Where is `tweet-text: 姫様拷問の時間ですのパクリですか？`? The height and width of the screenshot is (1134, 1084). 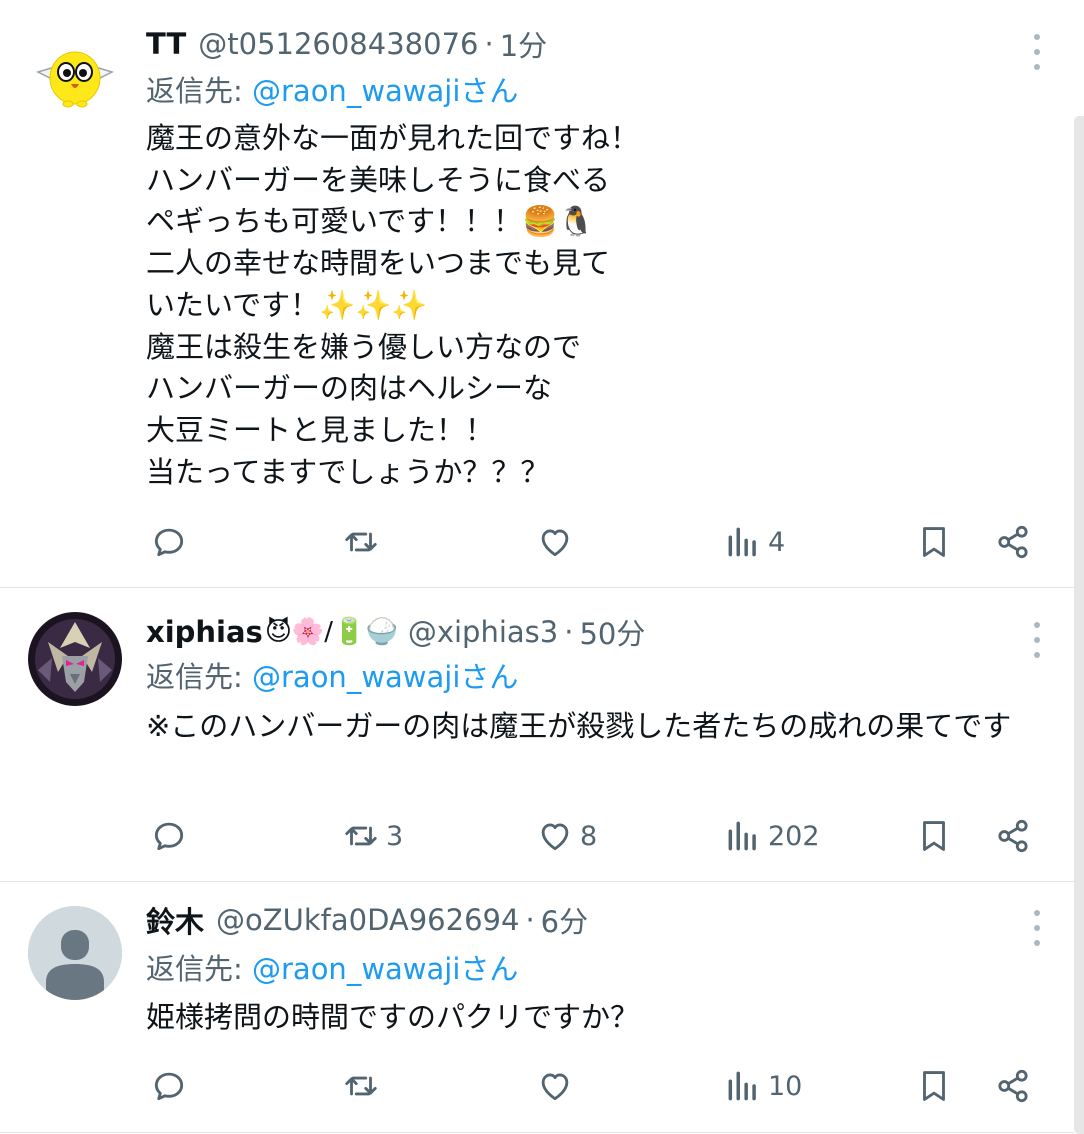
tweet-text: 姫様拷問の時間ですのパクリですか？ is located at coordinates (393, 1017).